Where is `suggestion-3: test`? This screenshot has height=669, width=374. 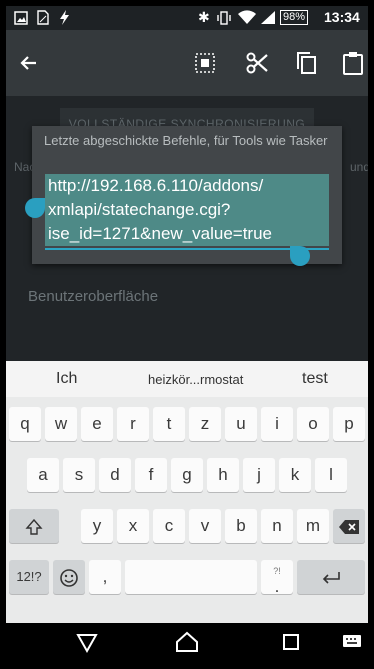
suggestion-3: test is located at coordinates (315, 379).